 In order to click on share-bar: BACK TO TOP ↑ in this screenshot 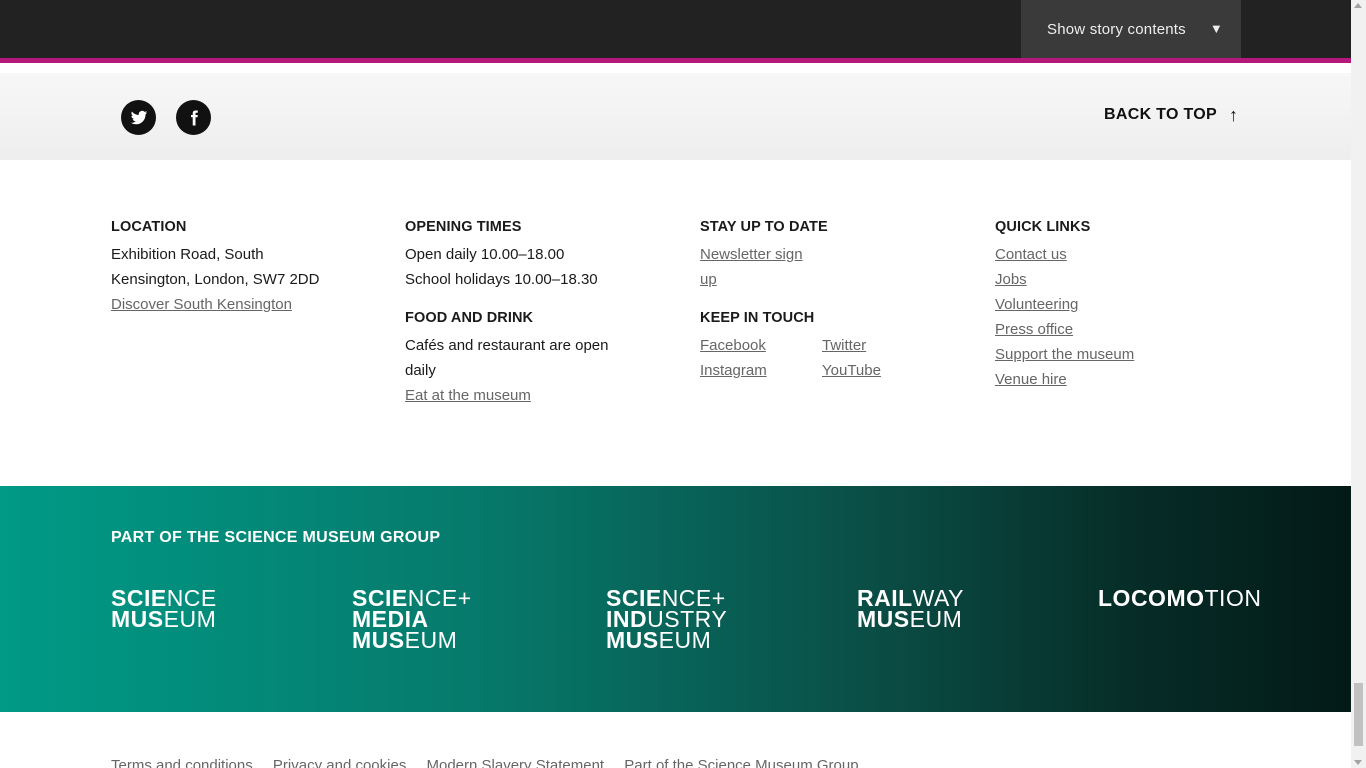, I will do `click(675, 116)`.